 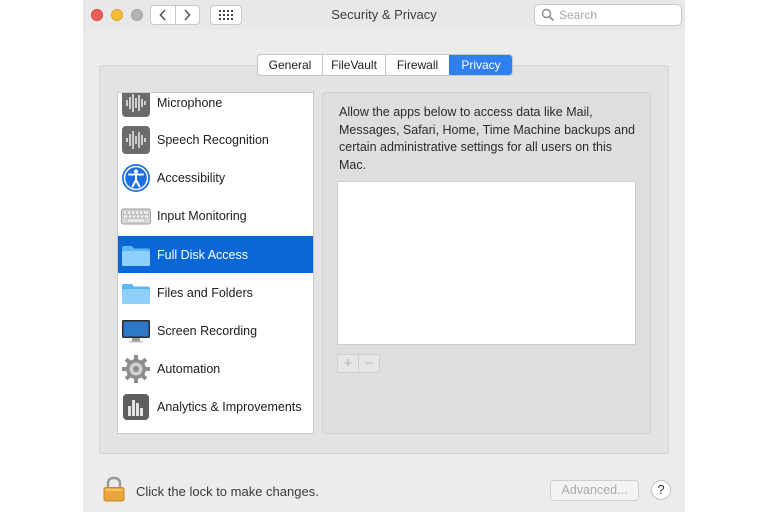 I want to click on sidebar-item-label: Screen Recording, so click(x=207, y=330).